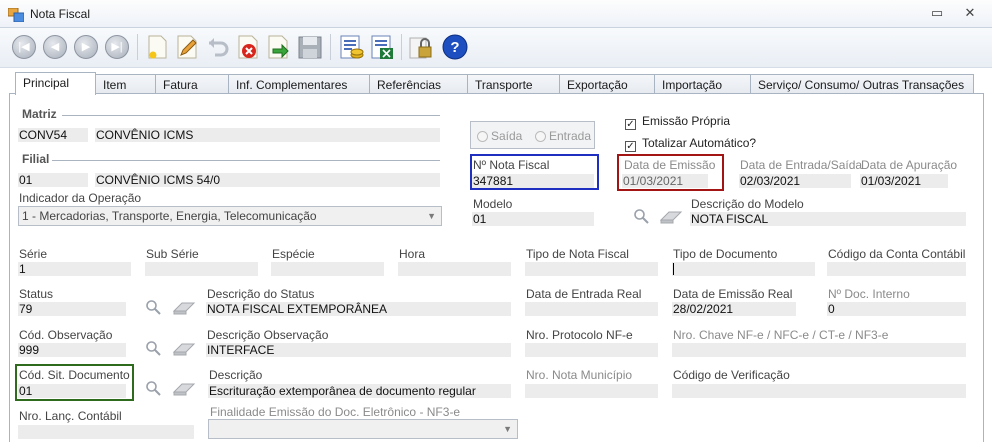 The width and height of the screenshot is (992, 442). What do you see at coordinates (743, 269) in the screenshot?
I see `tipo-documento-field` at bounding box center [743, 269].